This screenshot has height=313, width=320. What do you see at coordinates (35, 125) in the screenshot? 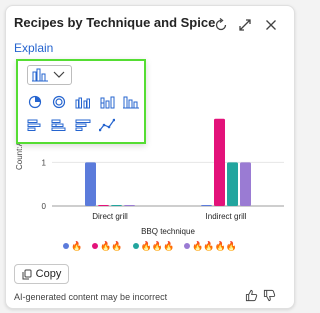
I see `bar-chart-icon` at bounding box center [35, 125].